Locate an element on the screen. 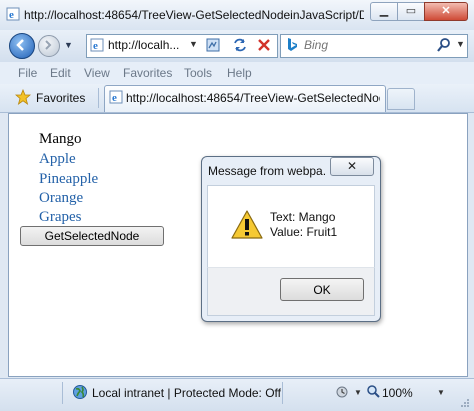  ok-button: OK is located at coordinates (322, 289).